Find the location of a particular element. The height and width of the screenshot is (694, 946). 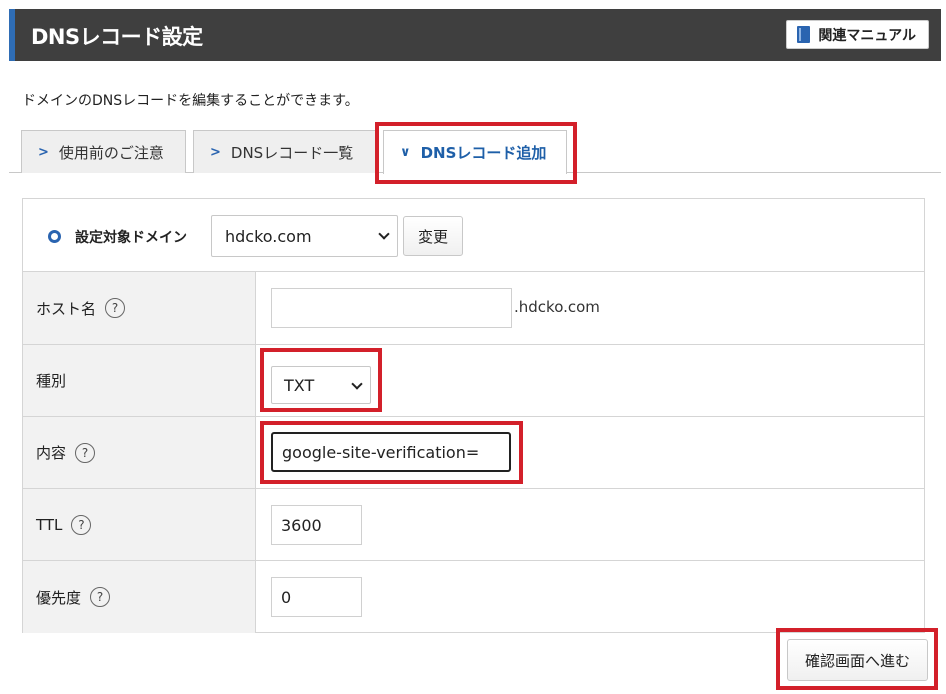

type-content-cell: TXT is located at coordinates (590, 380).